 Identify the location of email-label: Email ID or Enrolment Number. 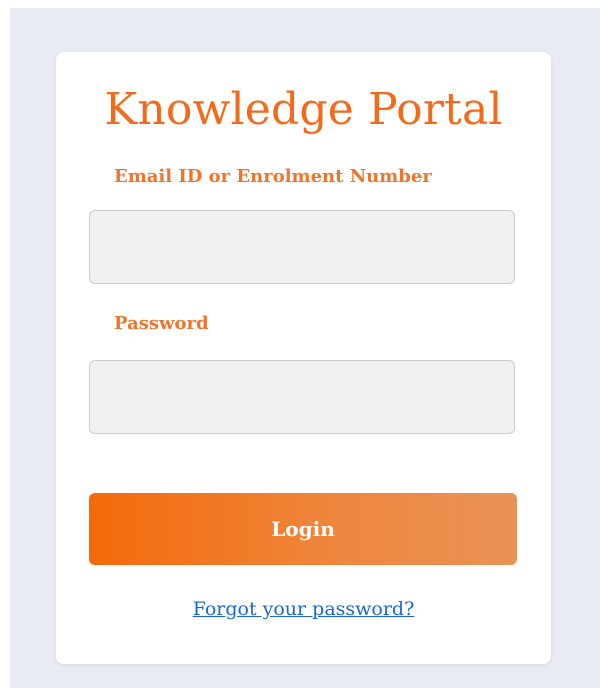
(273, 176).